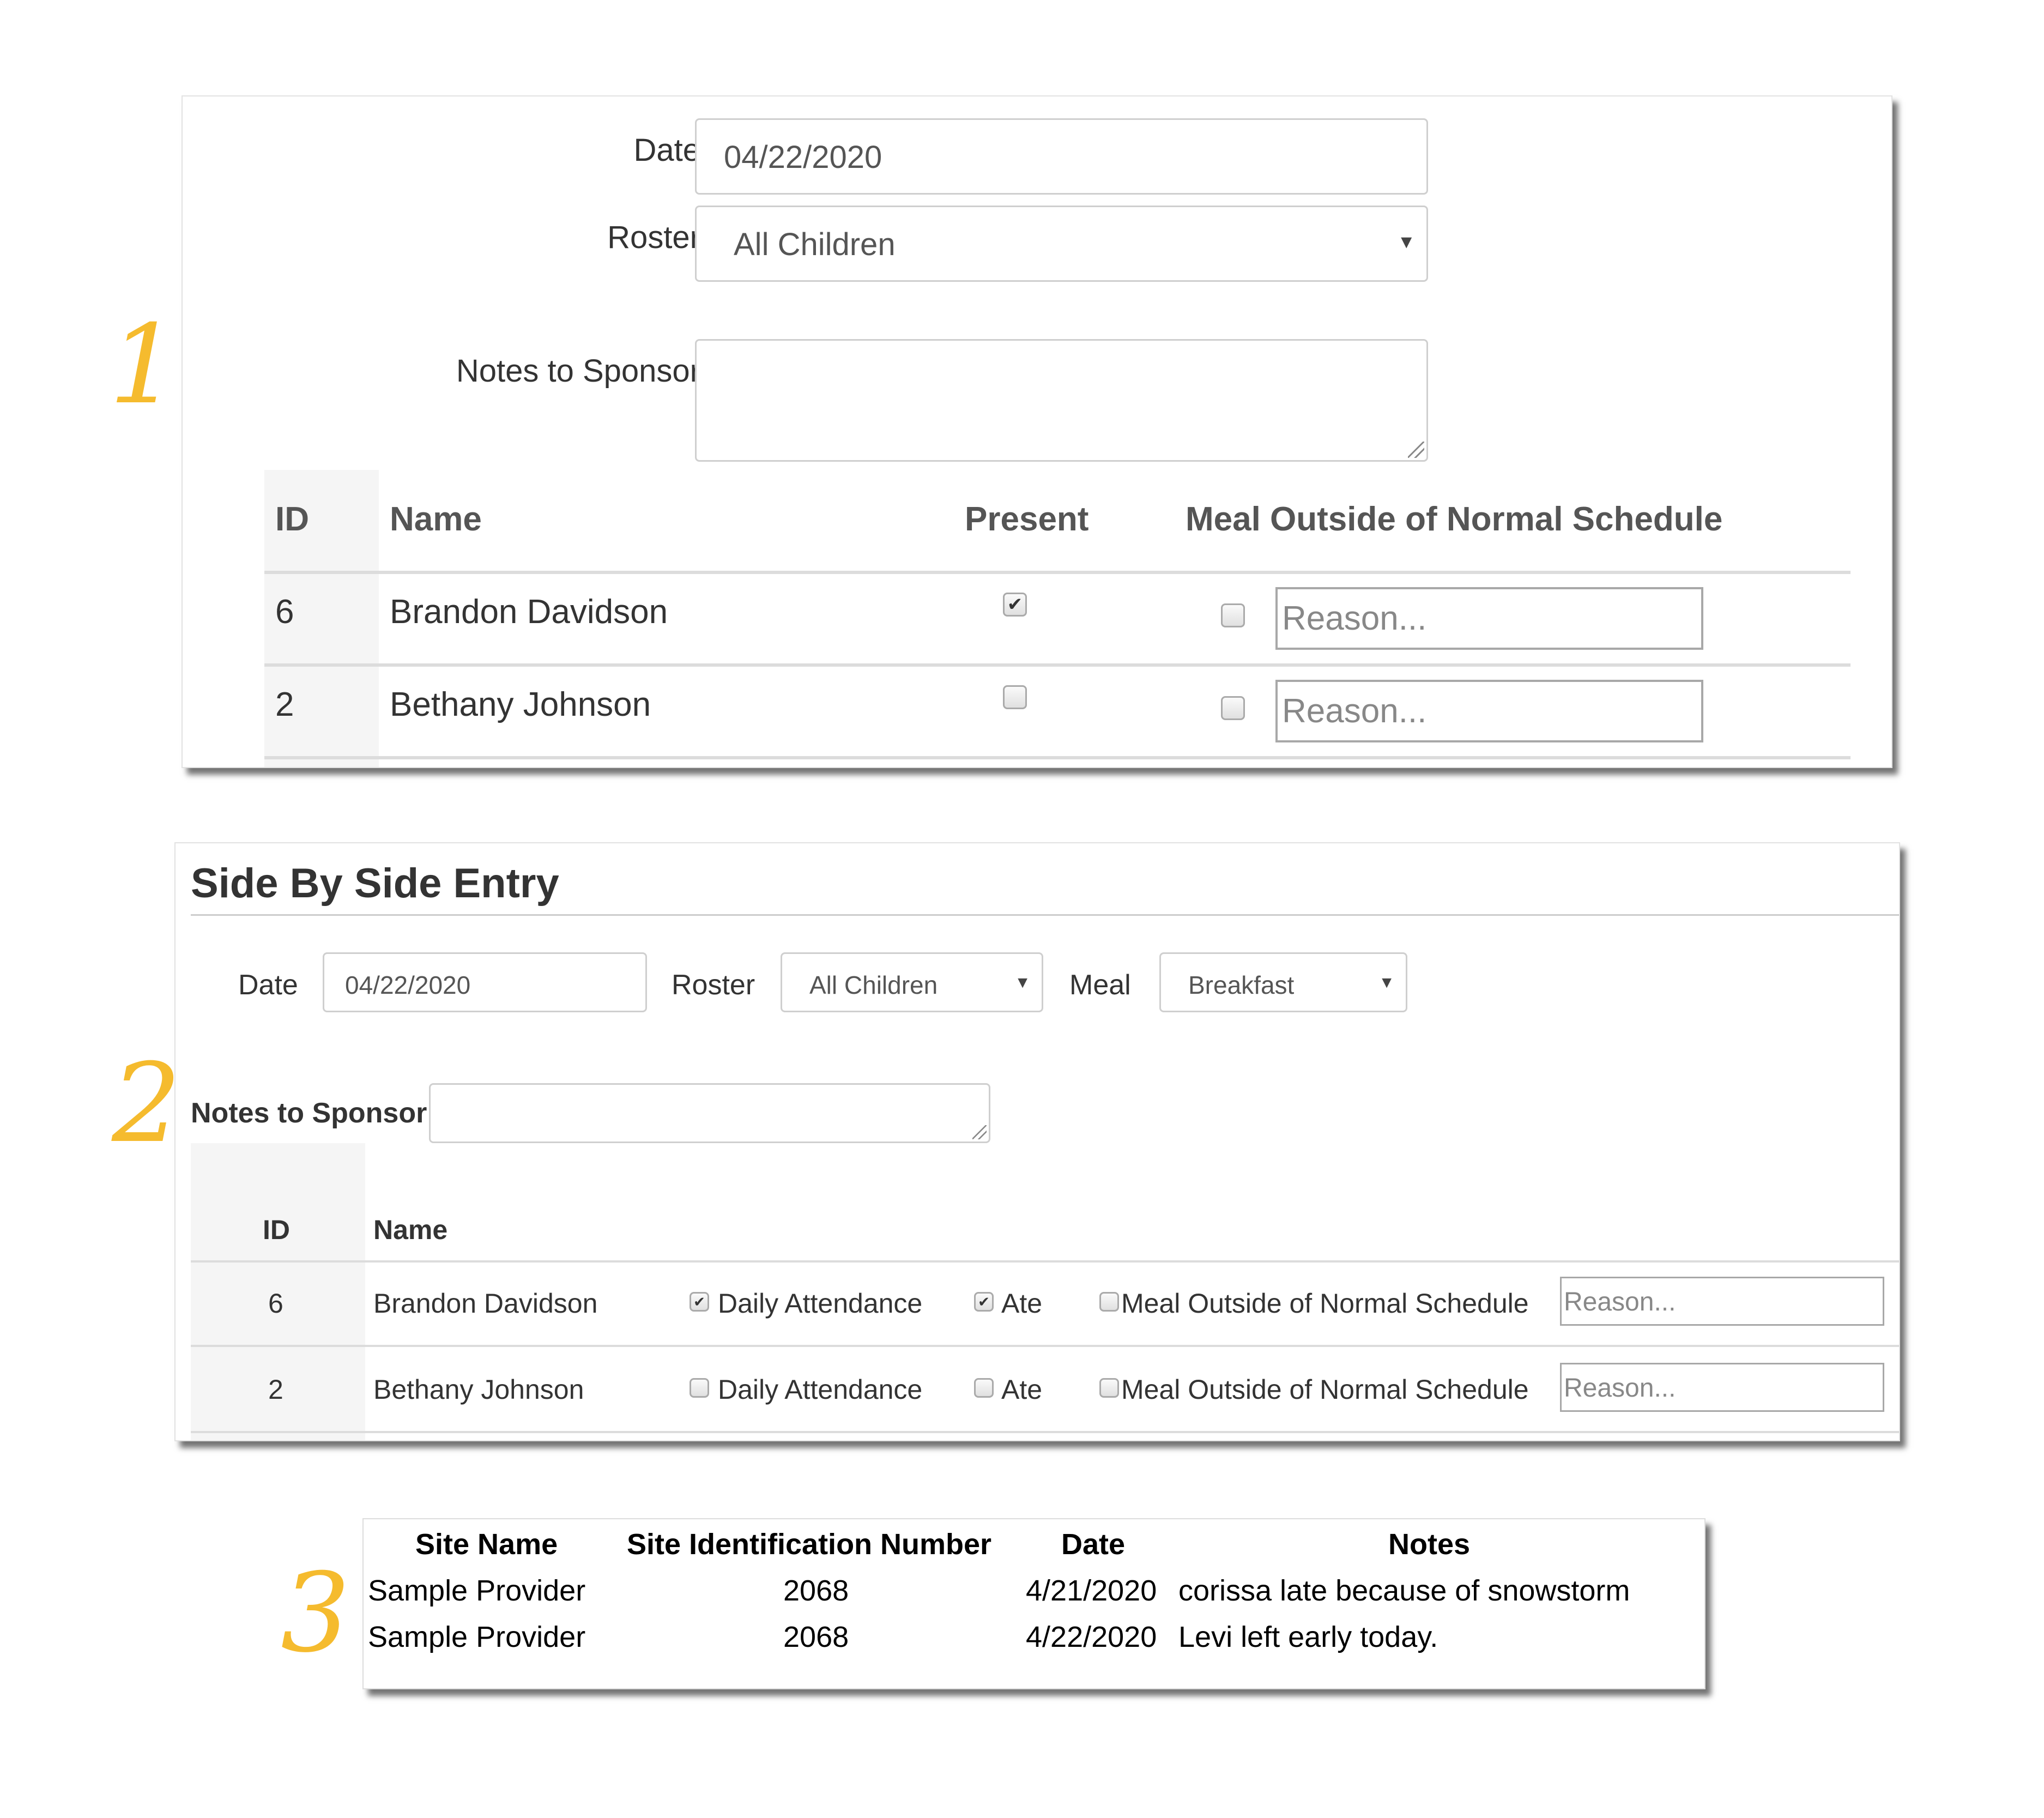 The height and width of the screenshot is (1818, 2044). Describe the element at coordinates (1308, 1637) in the screenshot. I see `notes-cell: Levi left early today.` at that location.